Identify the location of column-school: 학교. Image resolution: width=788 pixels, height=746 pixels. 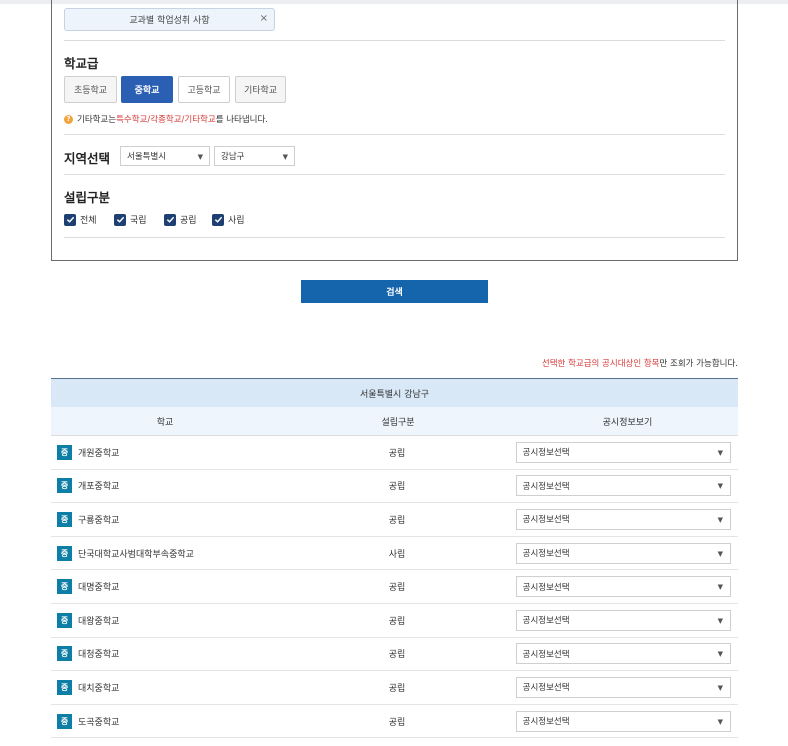
(165, 422).